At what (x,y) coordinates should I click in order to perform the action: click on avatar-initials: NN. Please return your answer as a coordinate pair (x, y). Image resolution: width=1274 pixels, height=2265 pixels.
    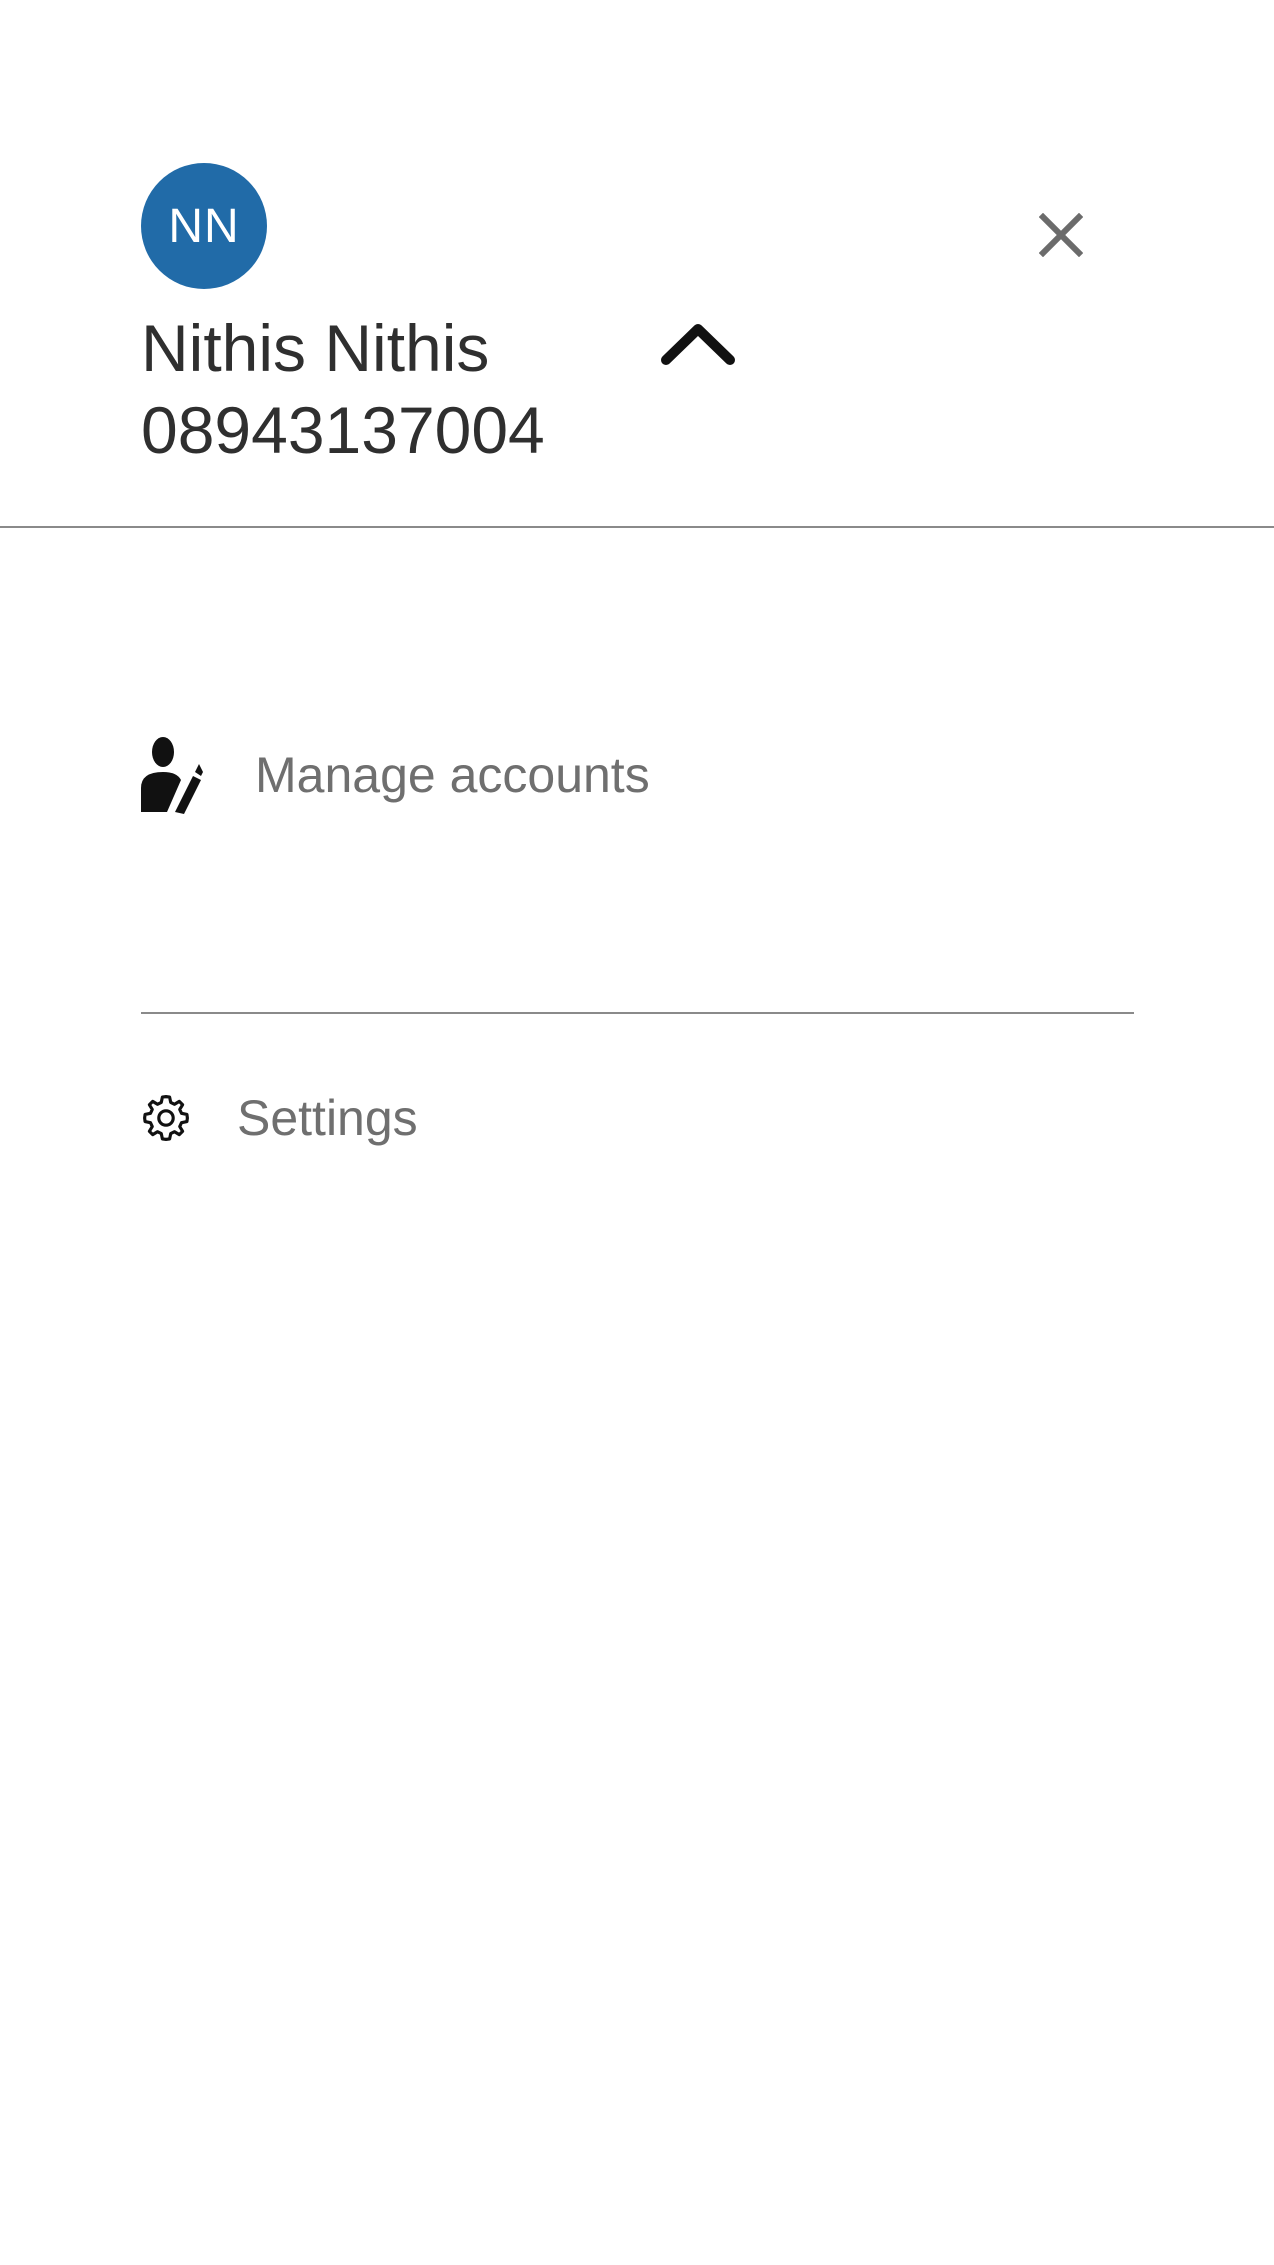
    Looking at the image, I should click on (204, 226).